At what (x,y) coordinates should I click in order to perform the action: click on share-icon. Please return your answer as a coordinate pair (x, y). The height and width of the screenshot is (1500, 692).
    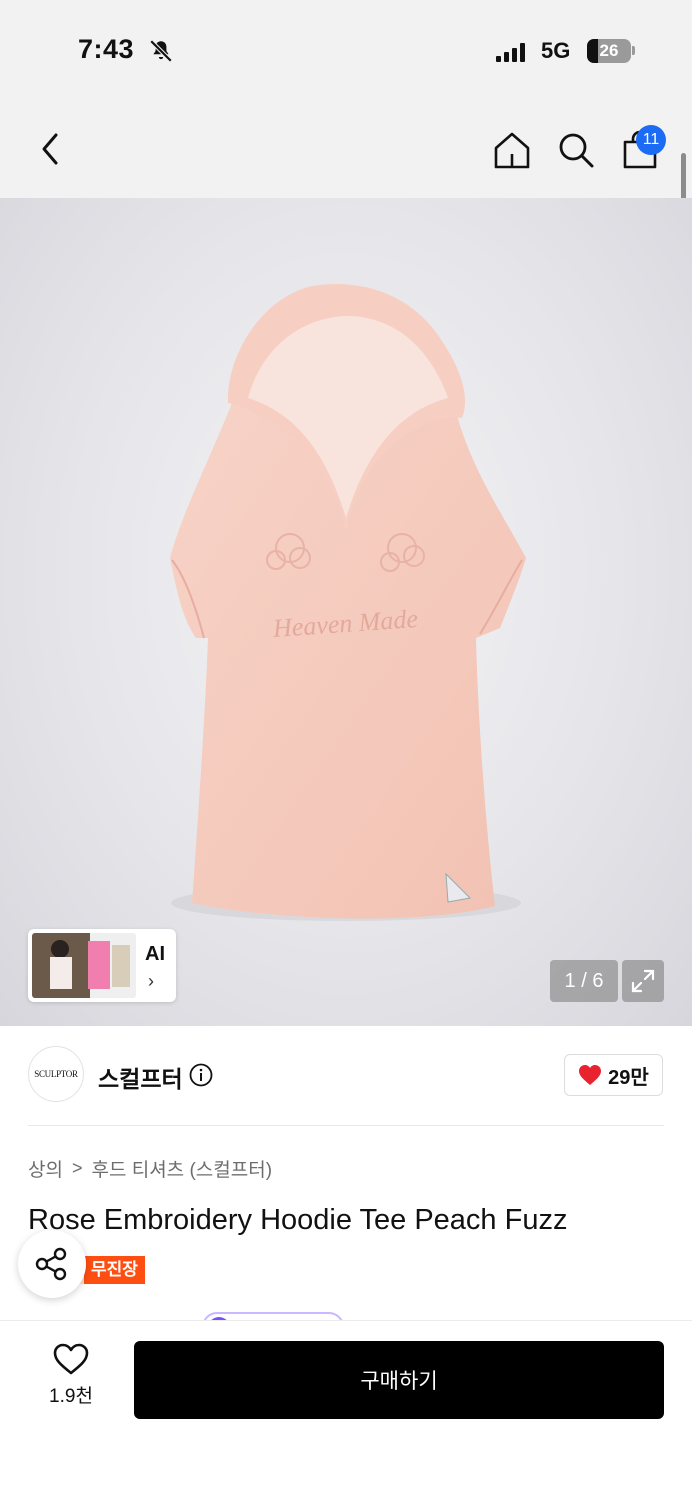
    Looking at the image, I should click on (51, 1264).